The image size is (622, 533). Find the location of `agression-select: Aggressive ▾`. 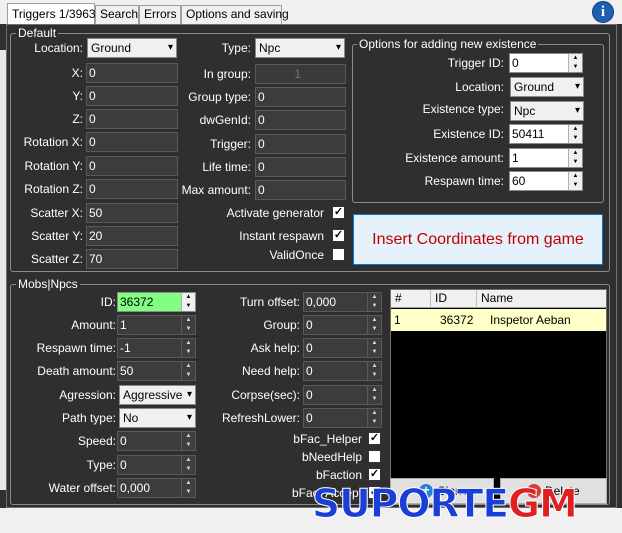

agression-select: Aggressive ▾ is located at coordinates (157, 395).